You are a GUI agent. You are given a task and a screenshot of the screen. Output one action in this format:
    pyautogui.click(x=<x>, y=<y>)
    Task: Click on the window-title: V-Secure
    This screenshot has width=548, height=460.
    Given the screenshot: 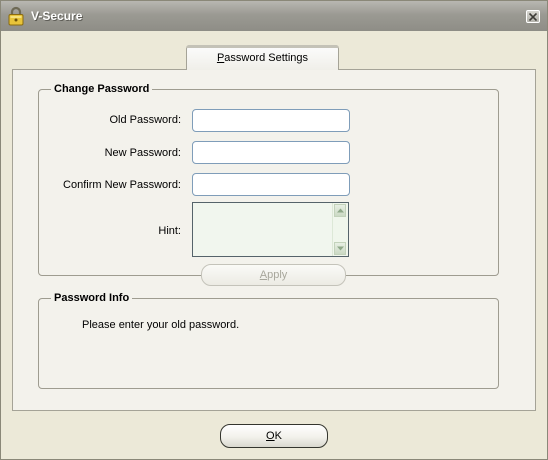 What is the action you would take?
    pyautogui.click(x=57, y=16)
    